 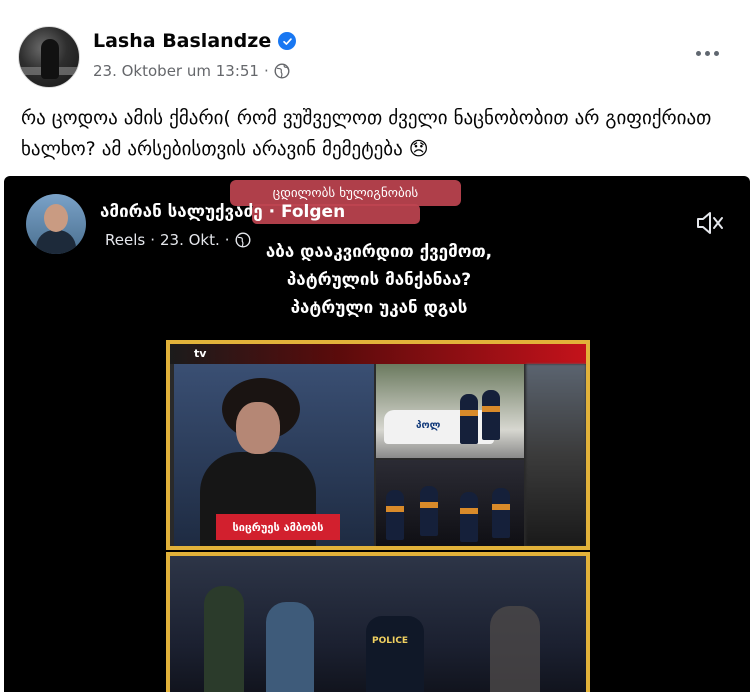 What do you see at coordinates (181, 212) in the screenshot?
I see `reel-author-name: ამირან სალუქვაძე` at bounding box center [181, 212].